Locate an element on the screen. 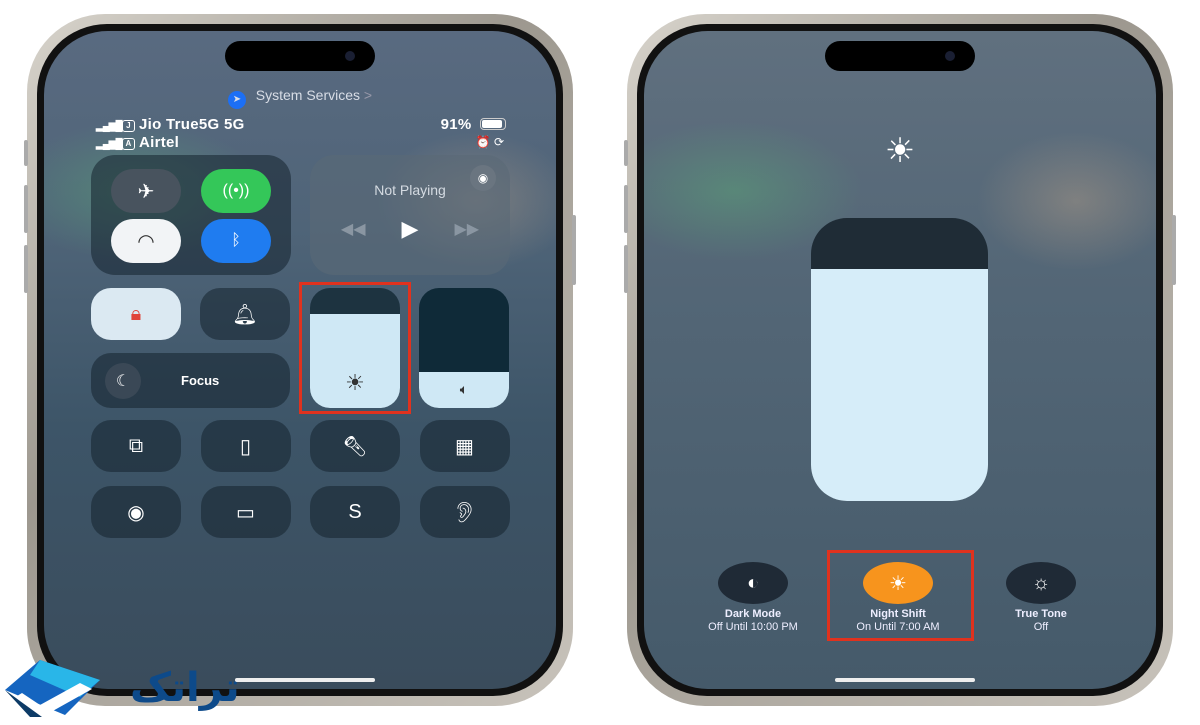 This screenshot has width=1200, height=725. low-power-button: ▭ is located at coordinates (245, 512).